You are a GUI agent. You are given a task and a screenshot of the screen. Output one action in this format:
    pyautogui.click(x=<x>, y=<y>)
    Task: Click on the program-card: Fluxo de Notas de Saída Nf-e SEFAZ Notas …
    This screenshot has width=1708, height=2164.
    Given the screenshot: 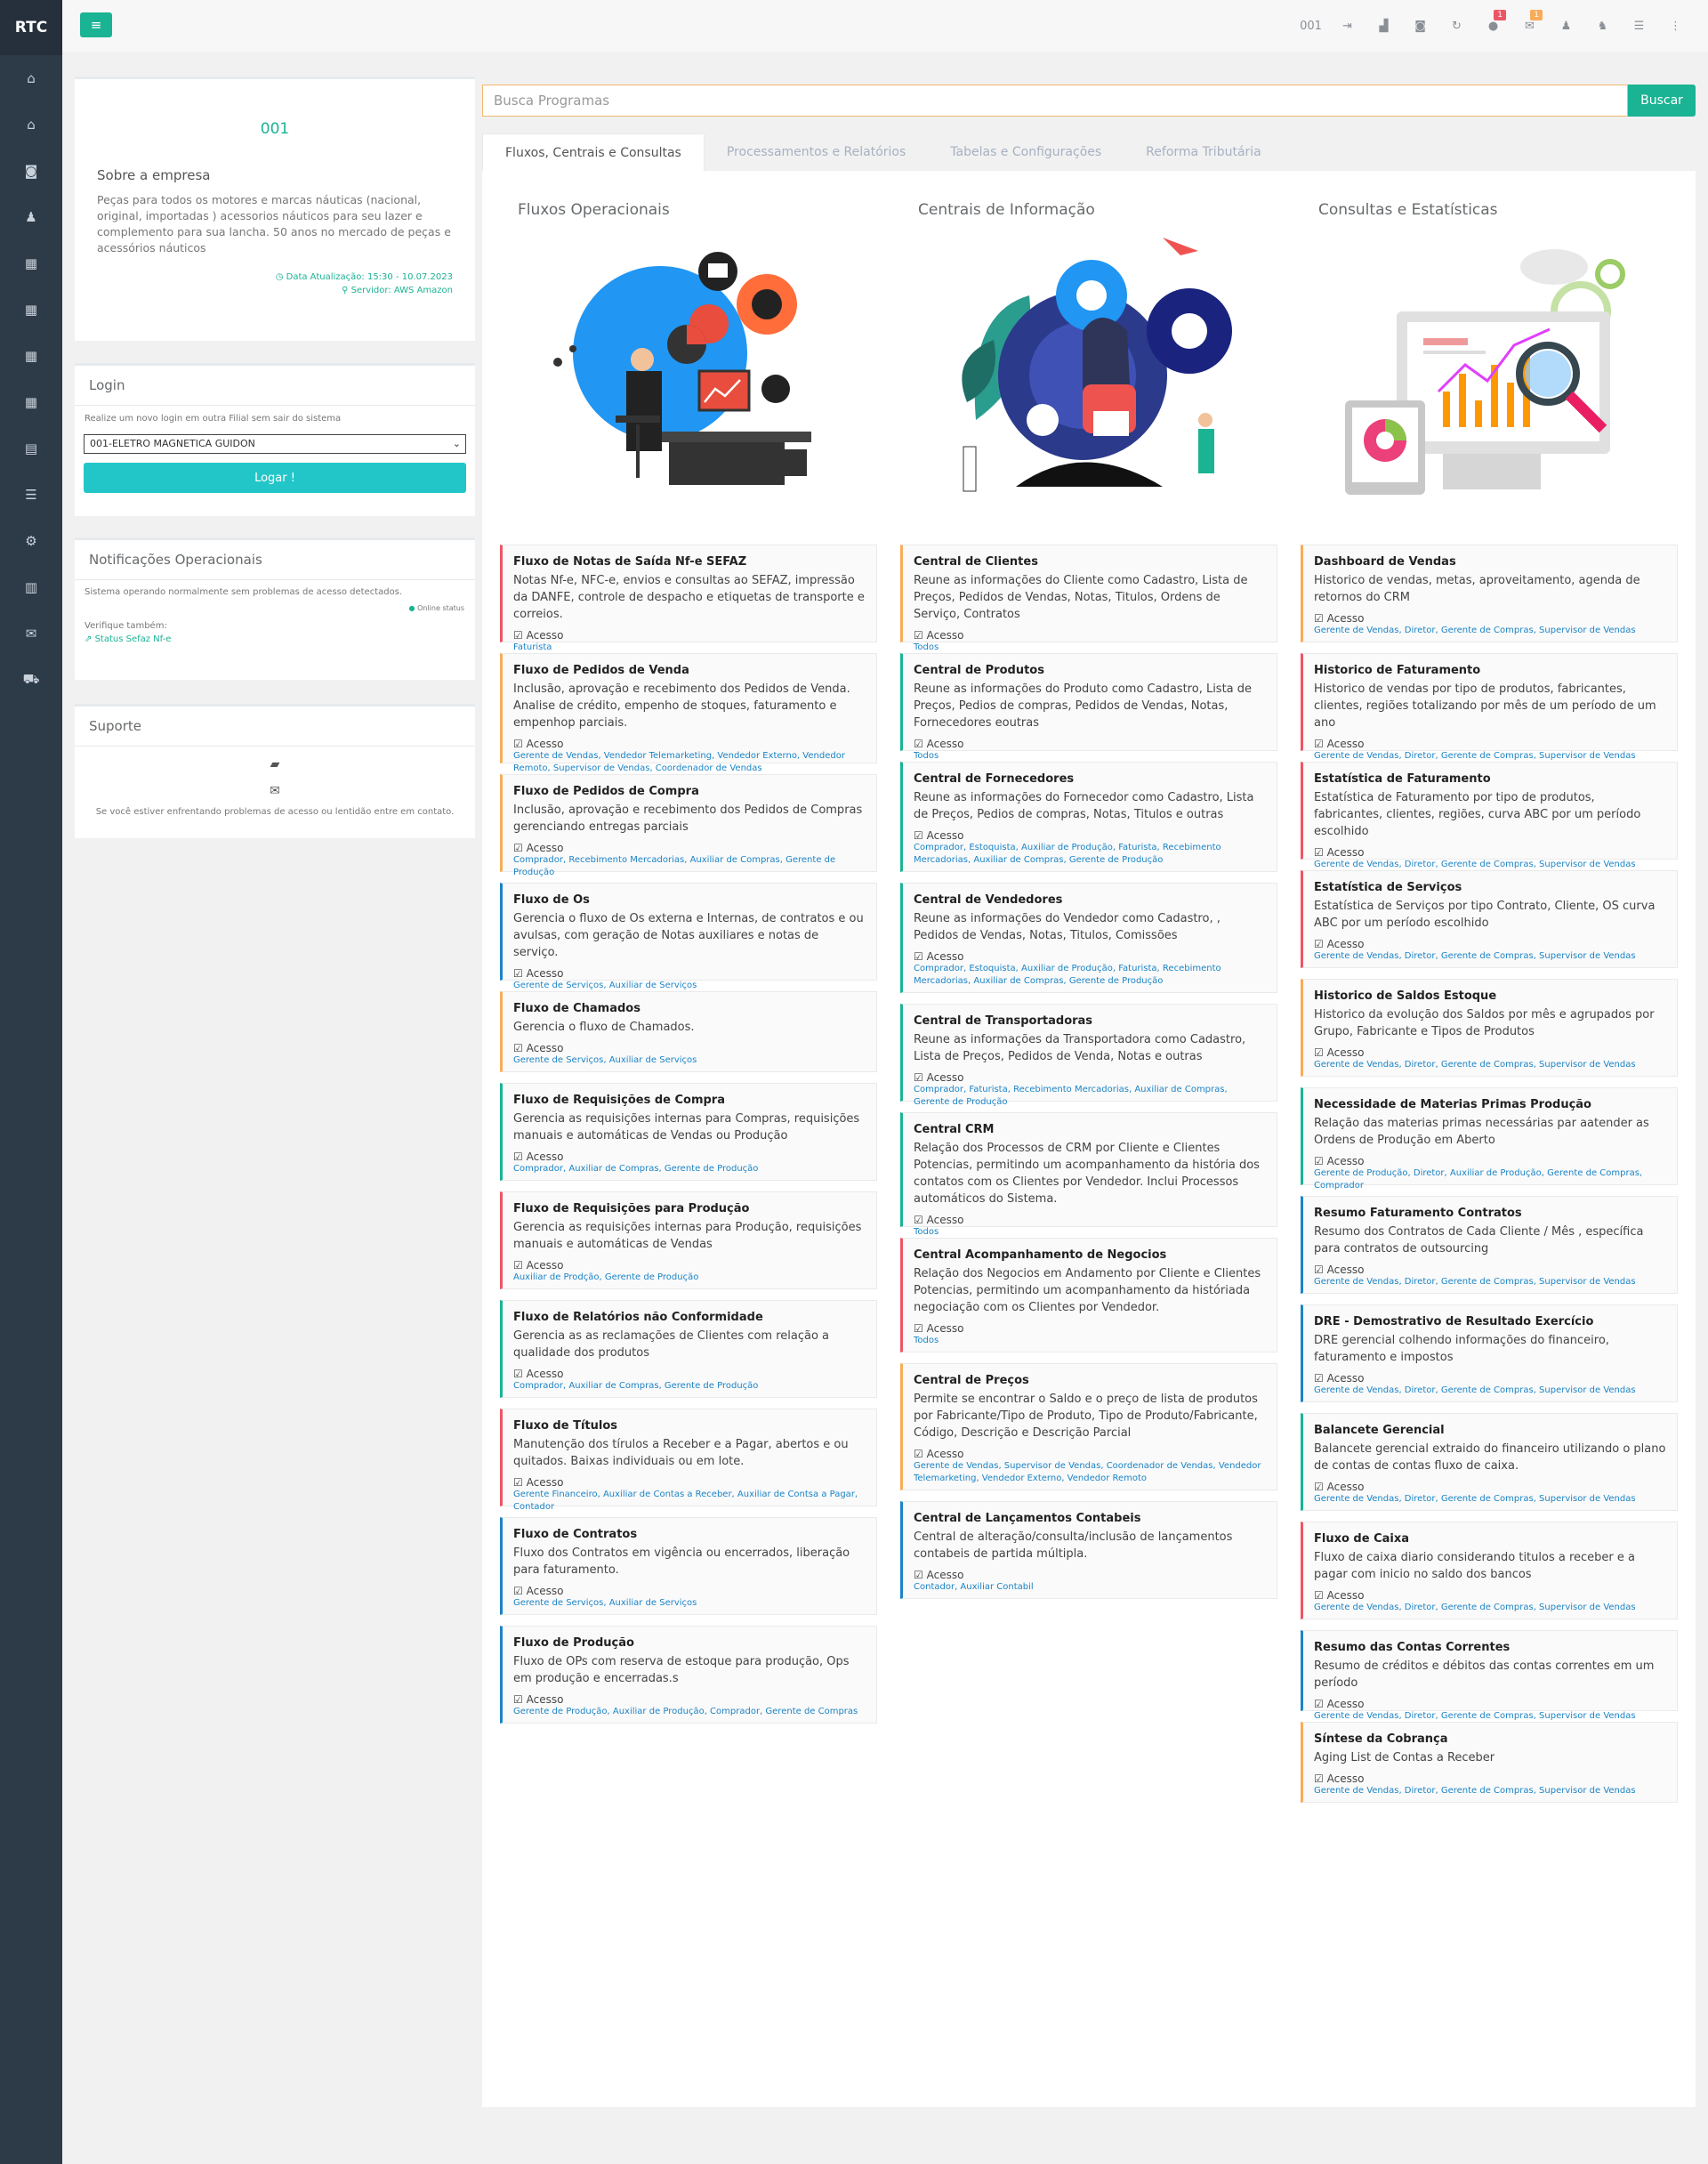 What is the action you would take?
    pyautogui.click(x=688, y=598)
    